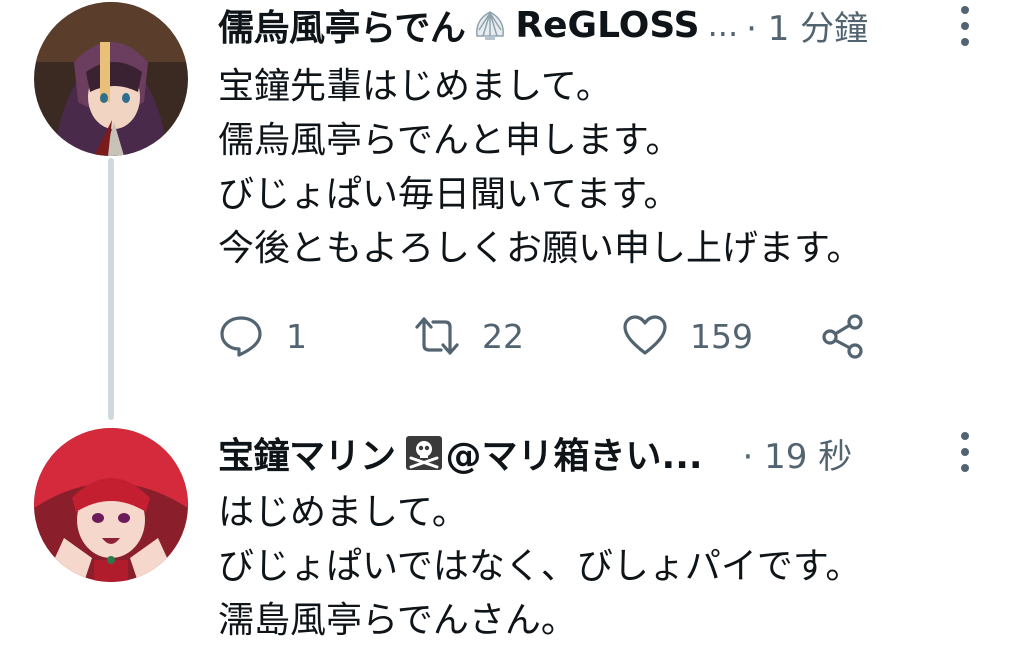 This screenshot has height=665, width=1024. What do you see at coordinates (307, 453) in the screenshot?
I see `display-name: 宝鐘マリン` at bounding box center [307, 453].